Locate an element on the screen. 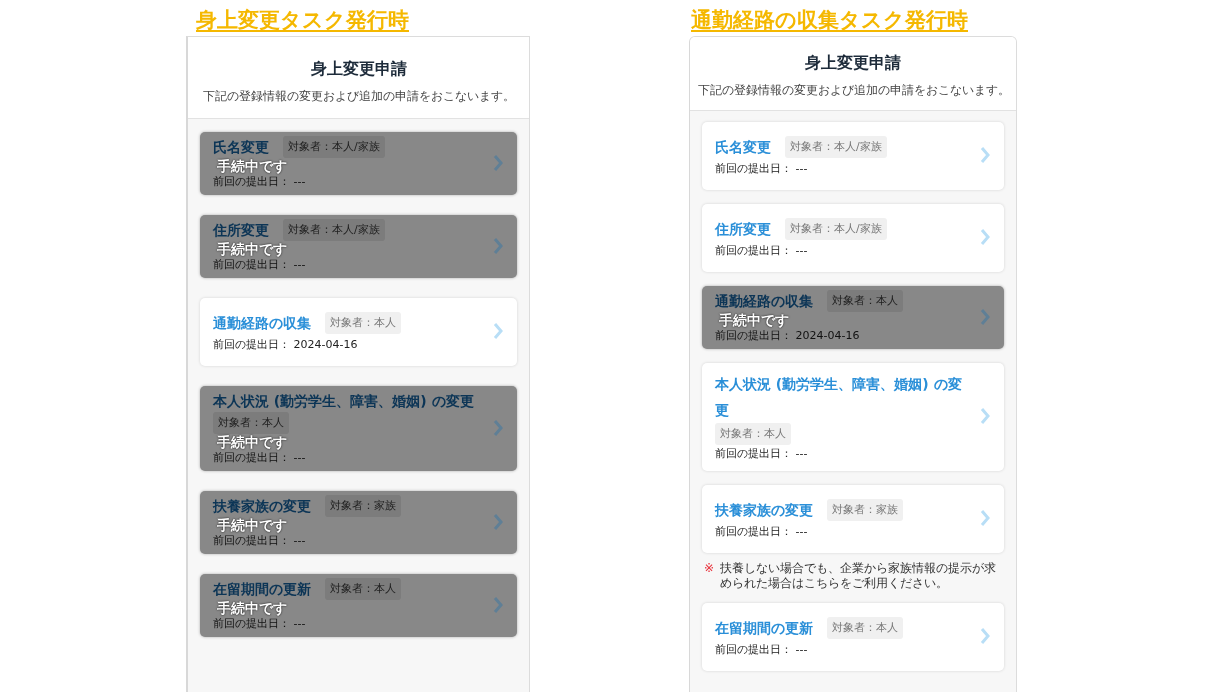  section-heading: 身上変更タスク発行時 is located at coordinates (302, 18).